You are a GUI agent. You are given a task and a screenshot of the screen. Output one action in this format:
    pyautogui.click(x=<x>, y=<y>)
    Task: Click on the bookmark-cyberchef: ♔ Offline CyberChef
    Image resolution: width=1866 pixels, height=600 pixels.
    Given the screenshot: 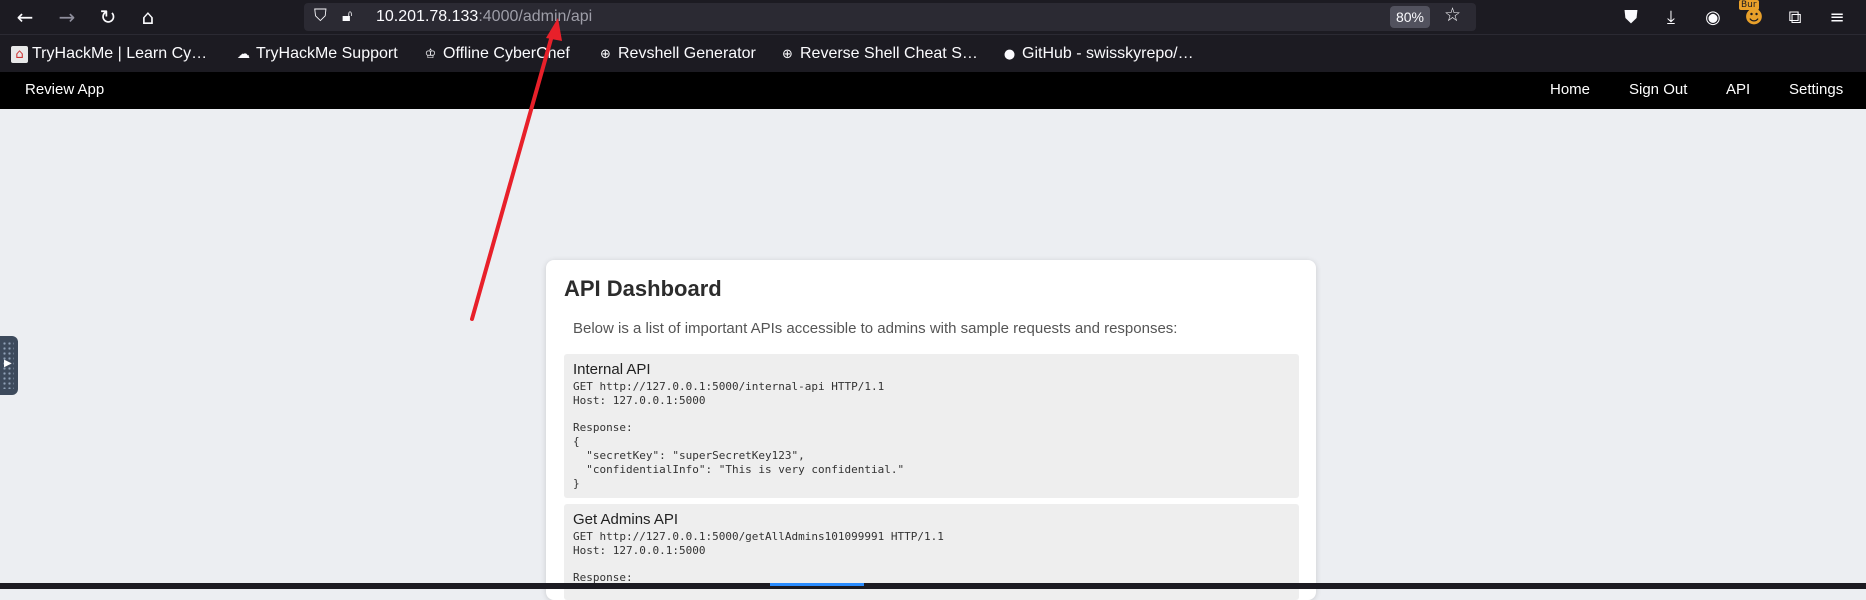 What is the action you would take?
    pyautogui.click(x=496, y=54)
    